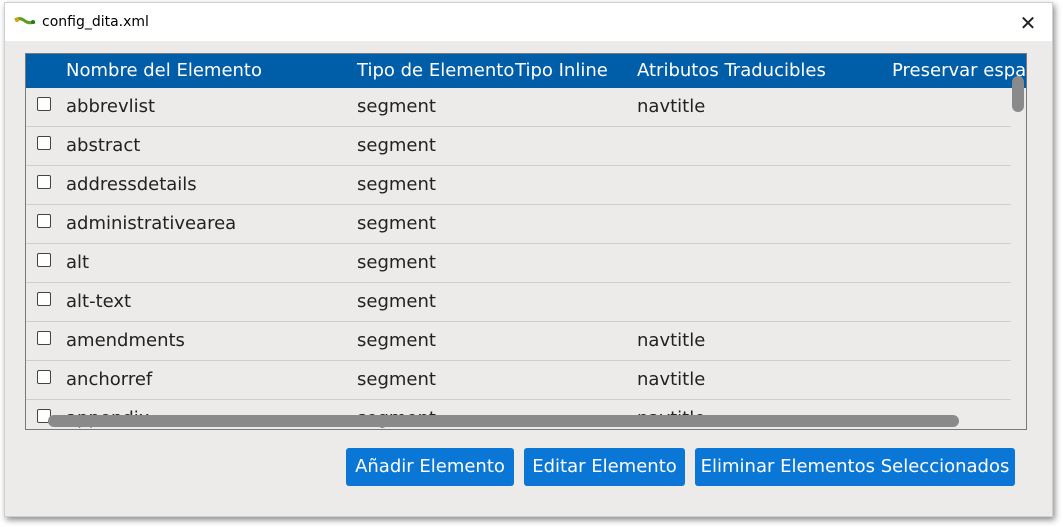 The height and width of the screenshot is (527, 1063). What do you see at coordinates (518, 185) in the screenshot?
I see `table-row: addressdetails segment` at bounding box center [518, 185].